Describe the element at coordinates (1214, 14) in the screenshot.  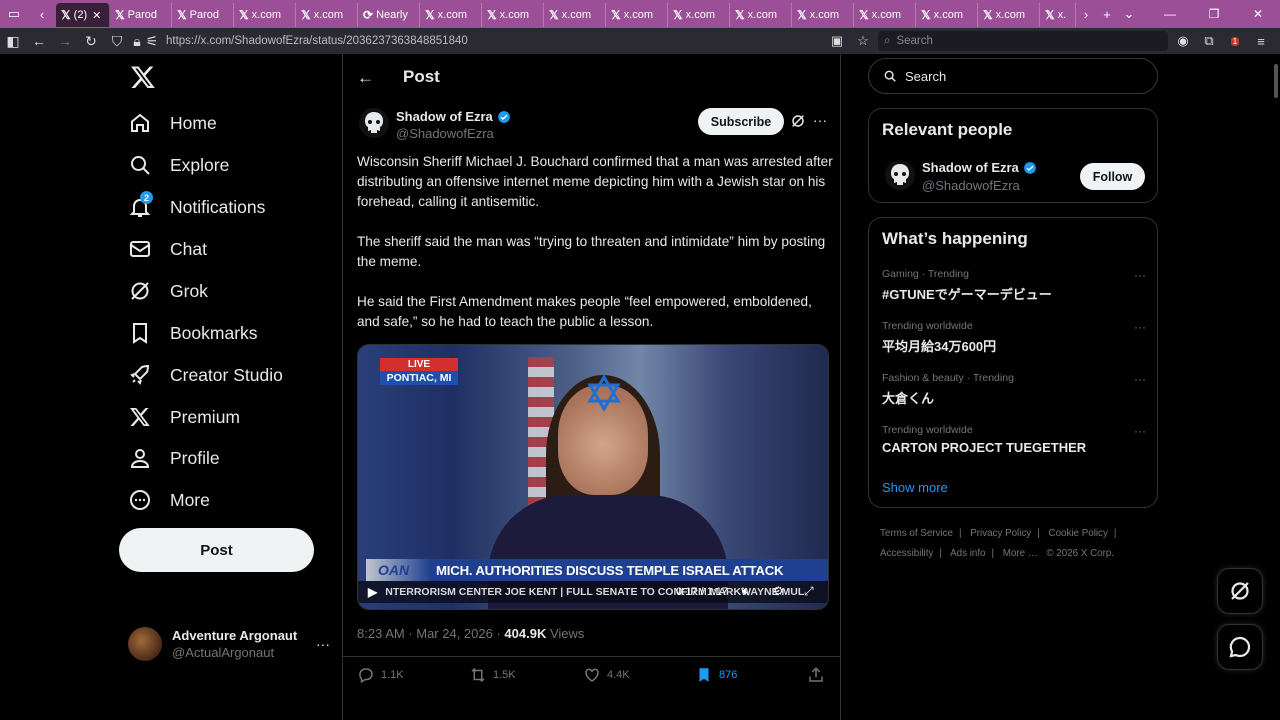
I see `restore-icon: ❐` at that location.